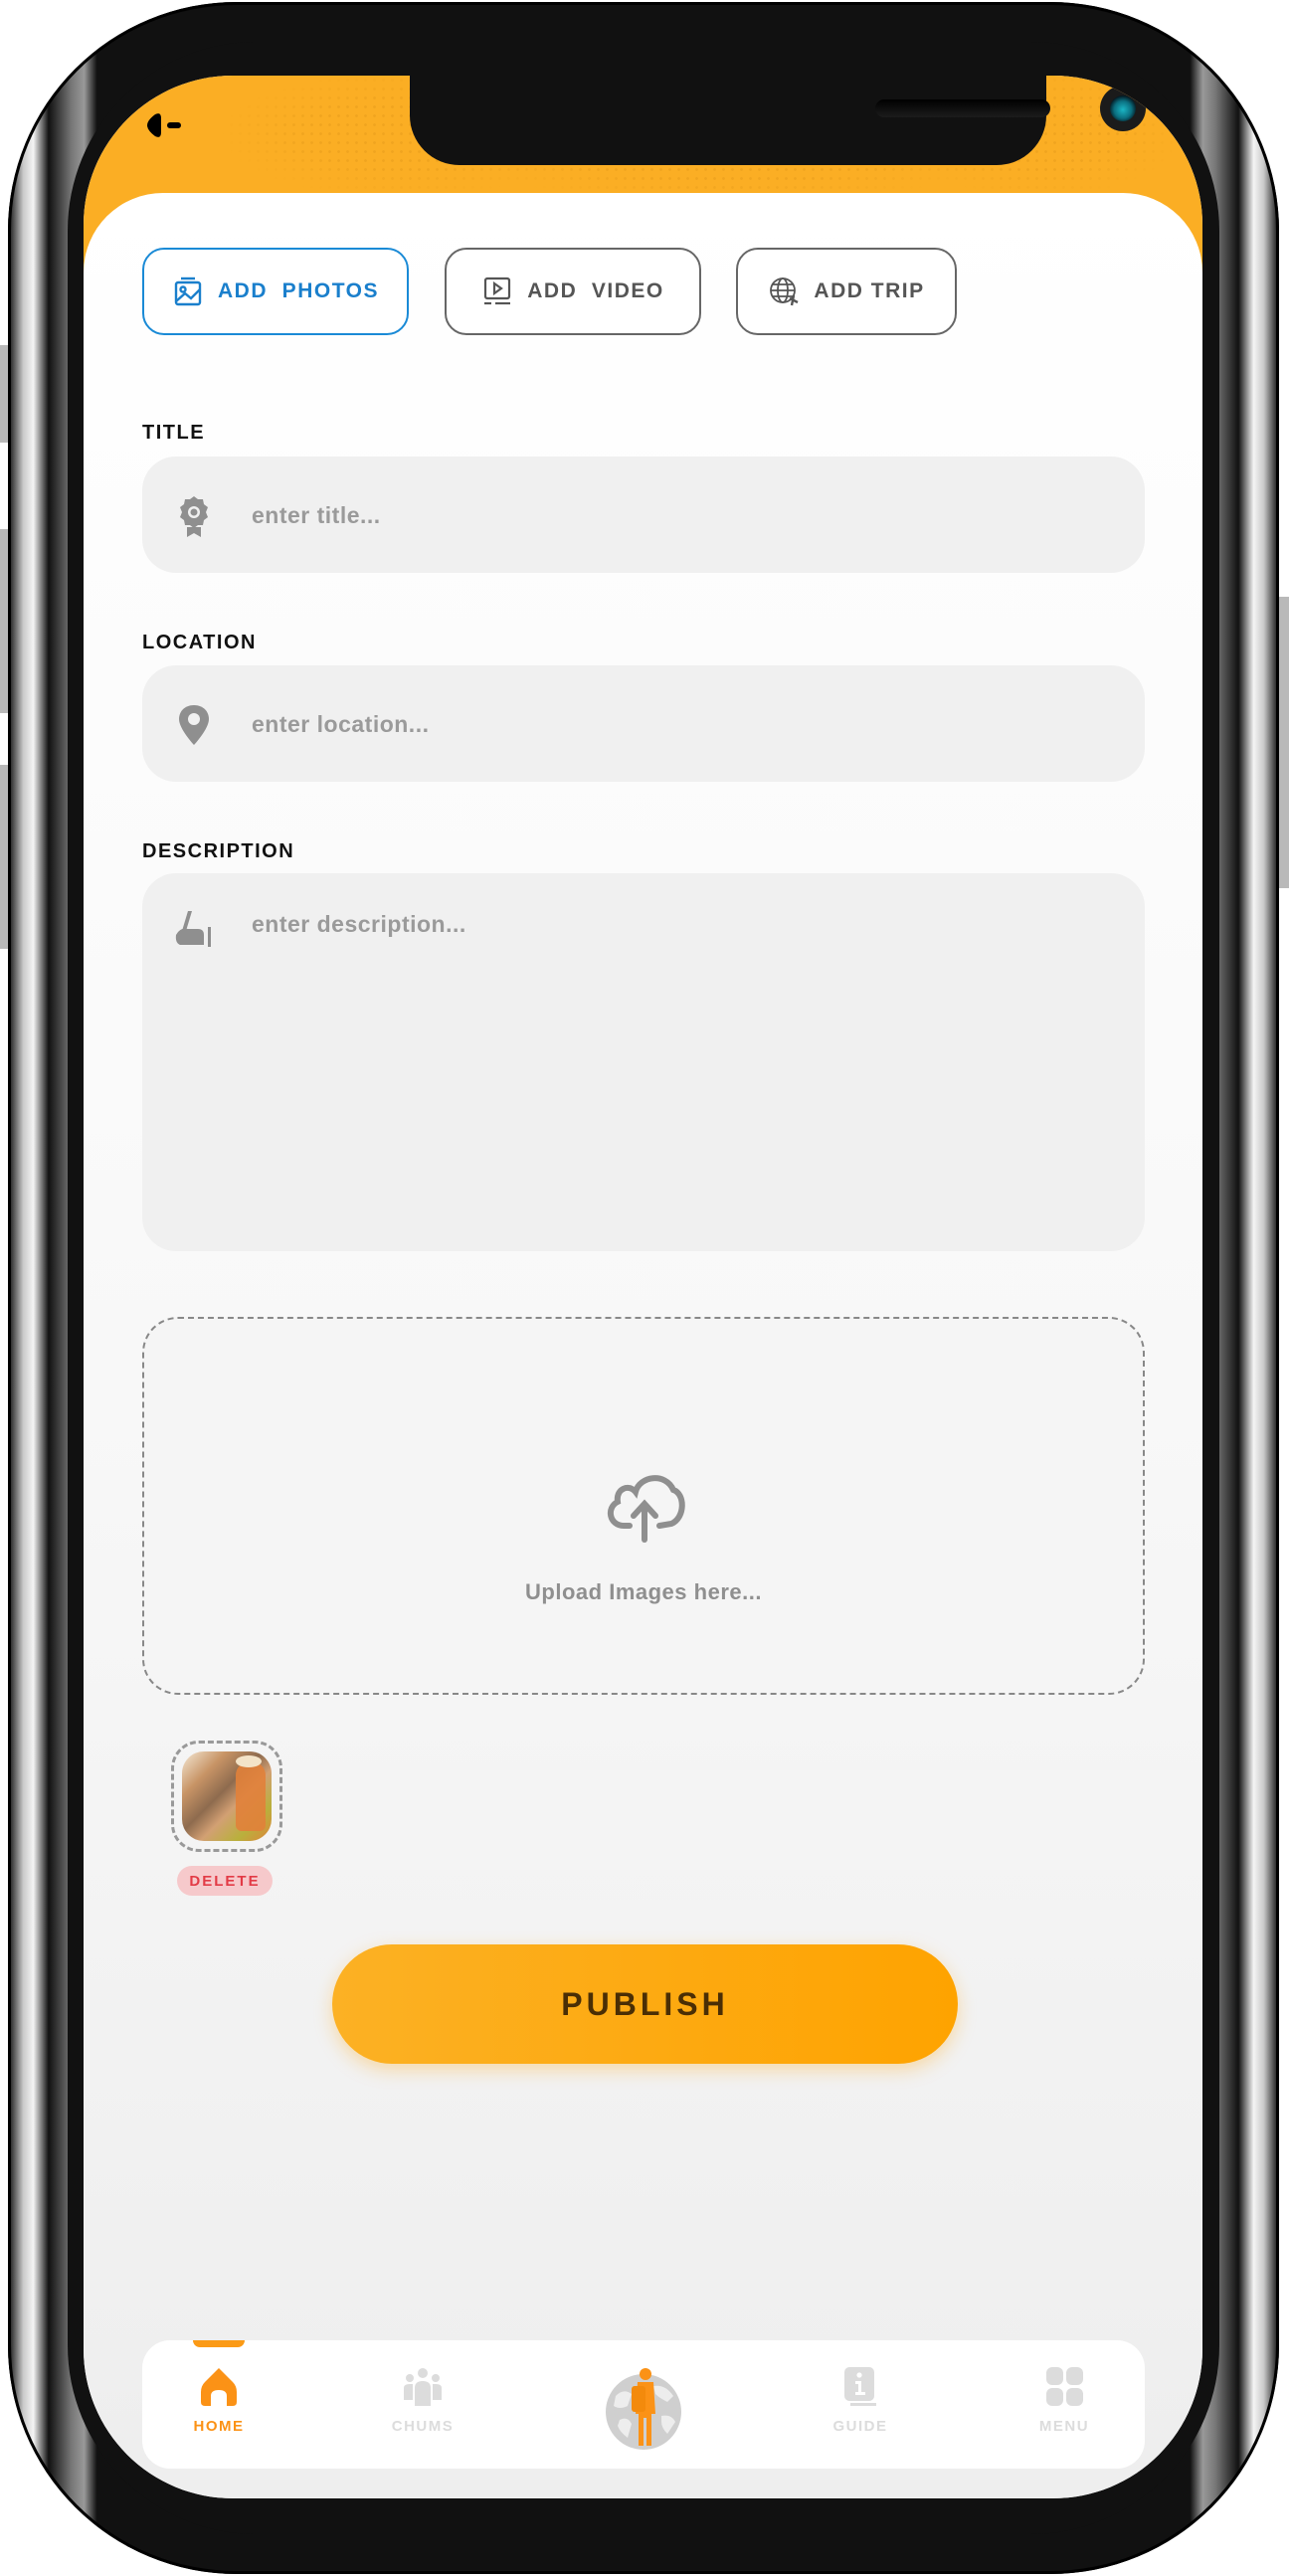 The height and width of the screenshot is (2576, 1289). I want to click on delete-image-button: DELETE, so click(225, 1881).